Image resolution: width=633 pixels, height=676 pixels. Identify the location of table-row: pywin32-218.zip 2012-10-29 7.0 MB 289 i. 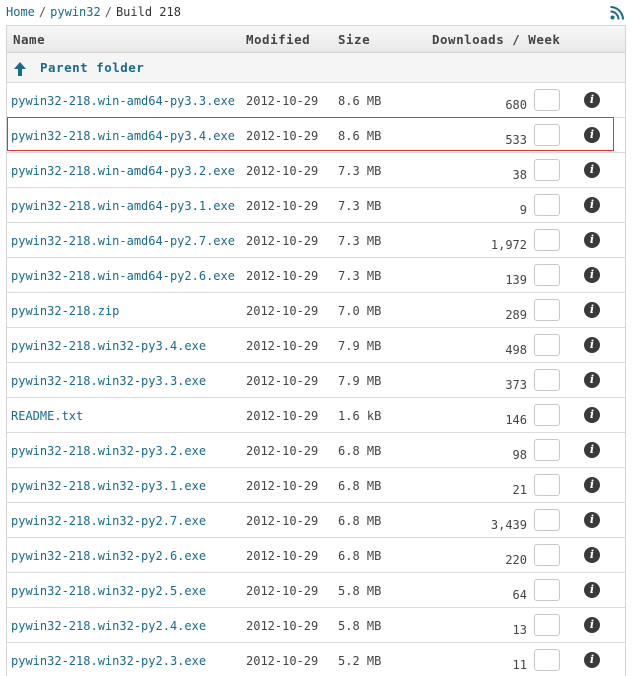
(316, 310).